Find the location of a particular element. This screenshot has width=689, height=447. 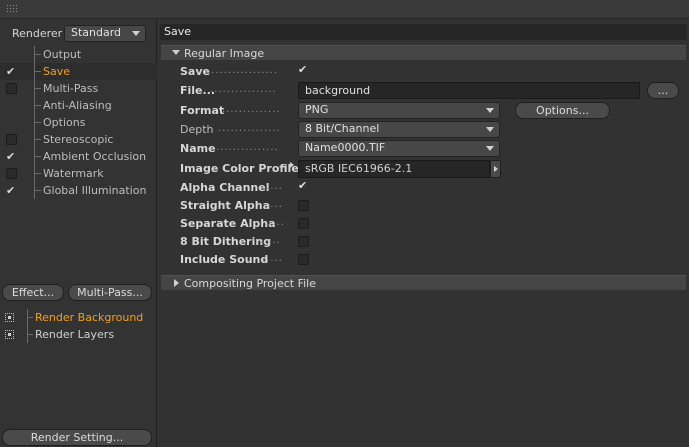

name-row: Name ............... Name0000.TIF is located at coordinates (430, 148).